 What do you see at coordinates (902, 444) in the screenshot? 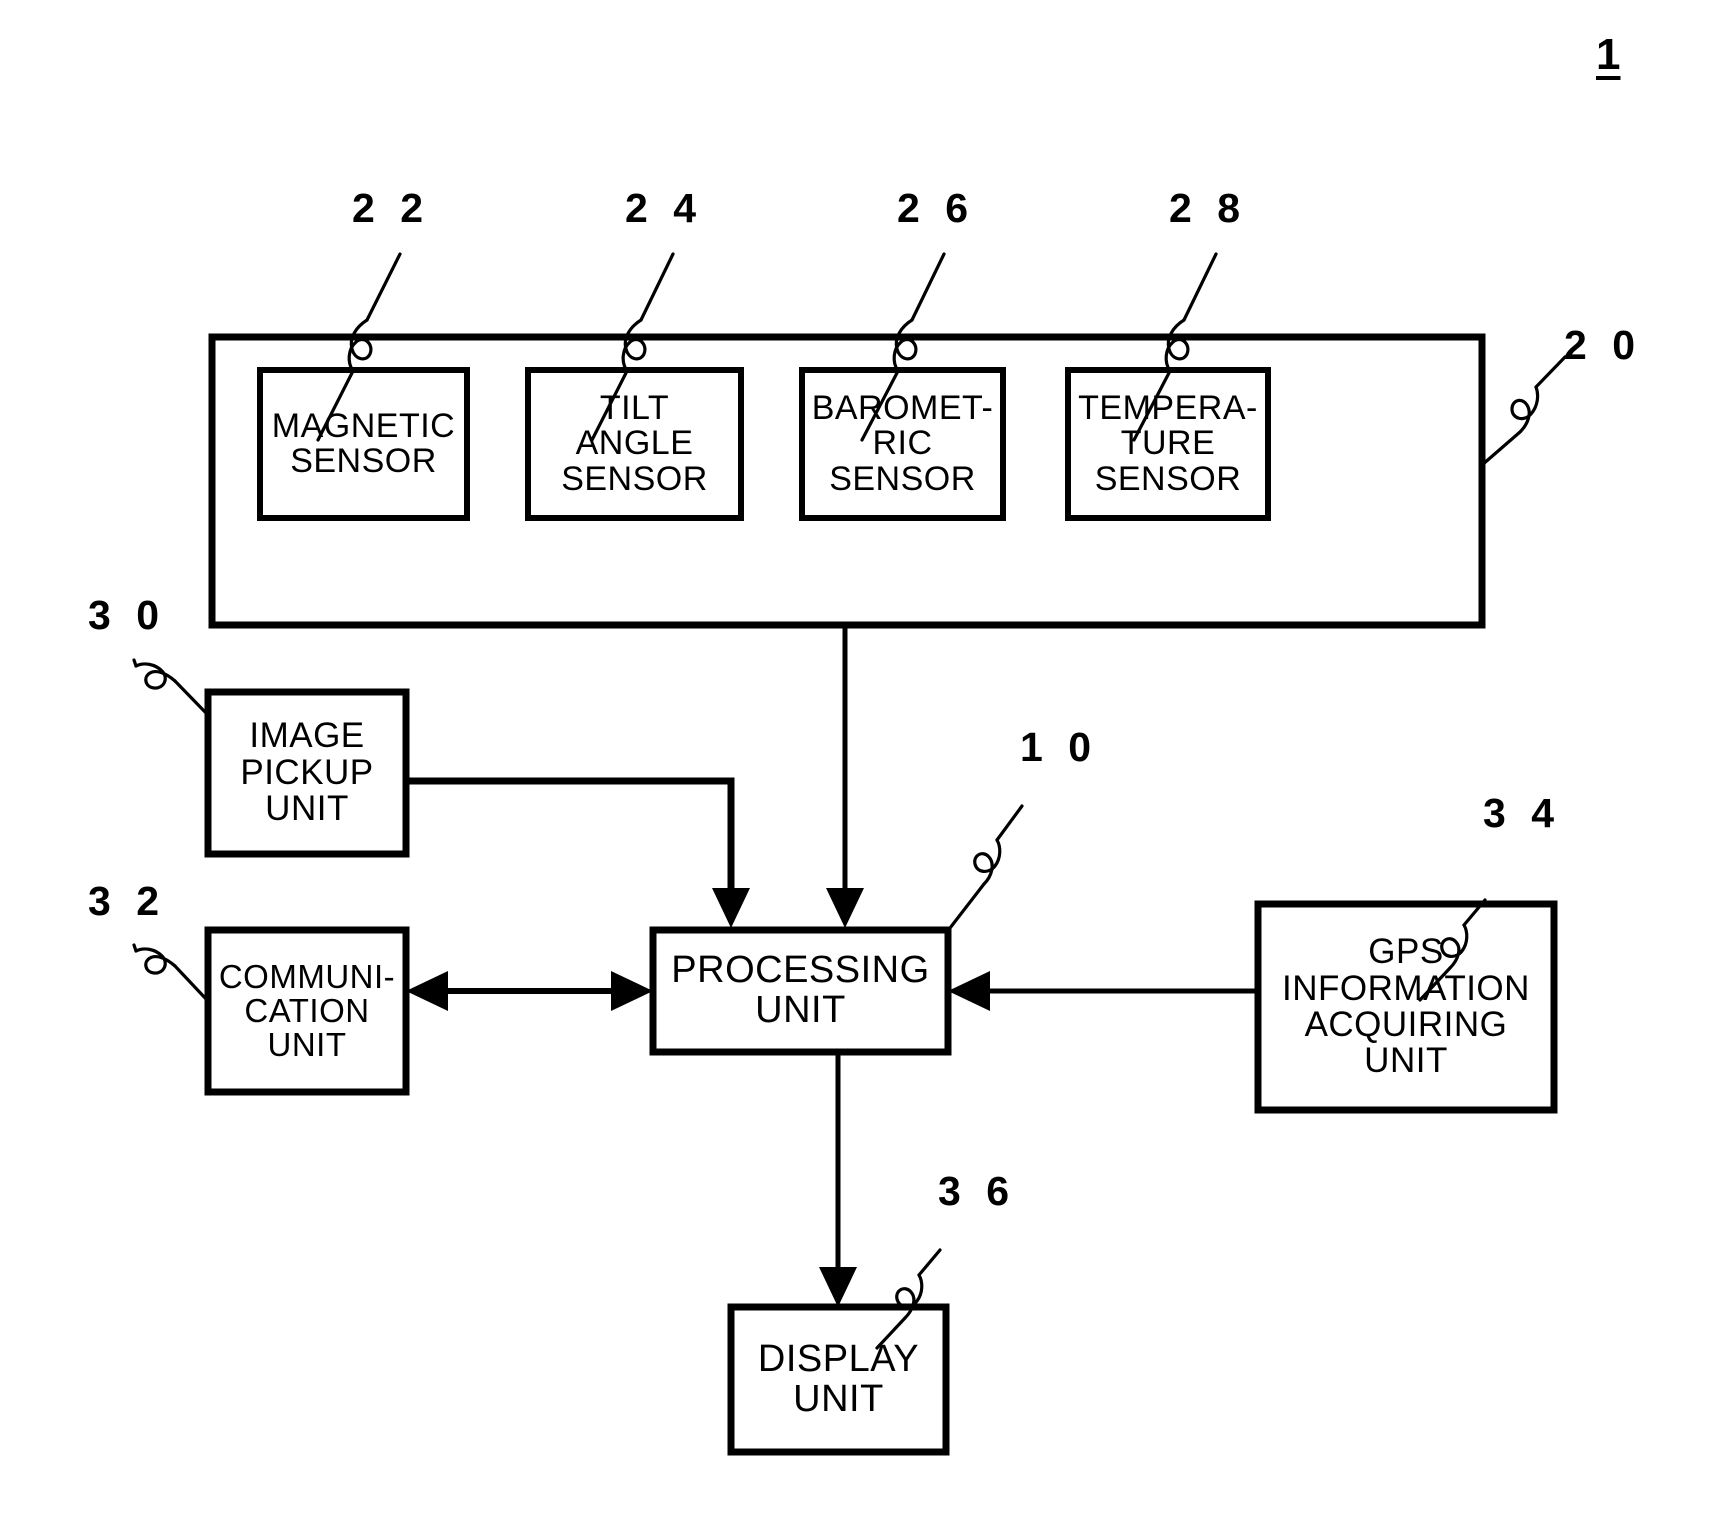
I see `barometric-sensor-rect` at bounding box center [902, 444].